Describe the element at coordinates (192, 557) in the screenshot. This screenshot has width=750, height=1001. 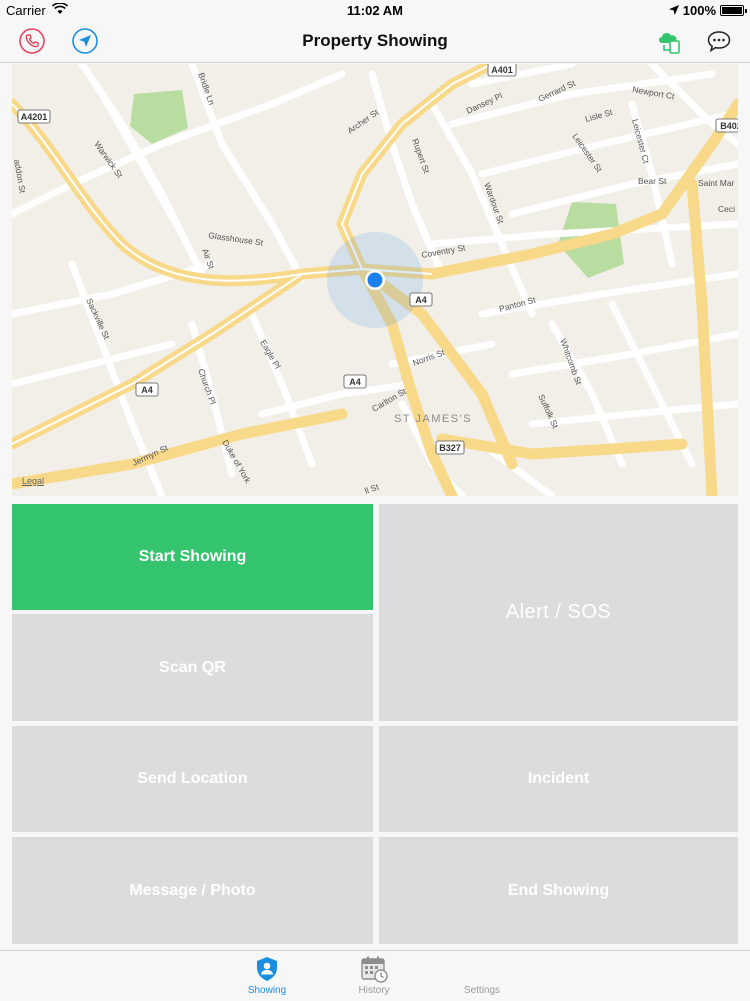
I see `start-showing-button: Start Showing` at that location.